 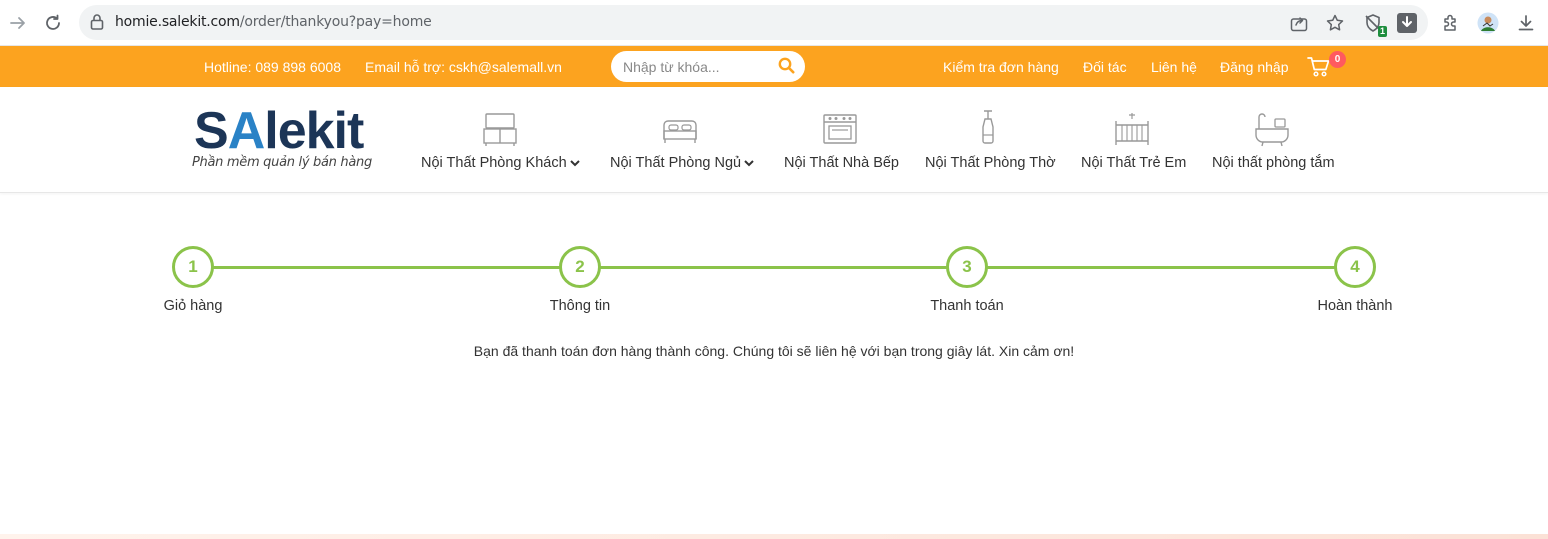 I want to click on search-box, so click(x=708, y=66).